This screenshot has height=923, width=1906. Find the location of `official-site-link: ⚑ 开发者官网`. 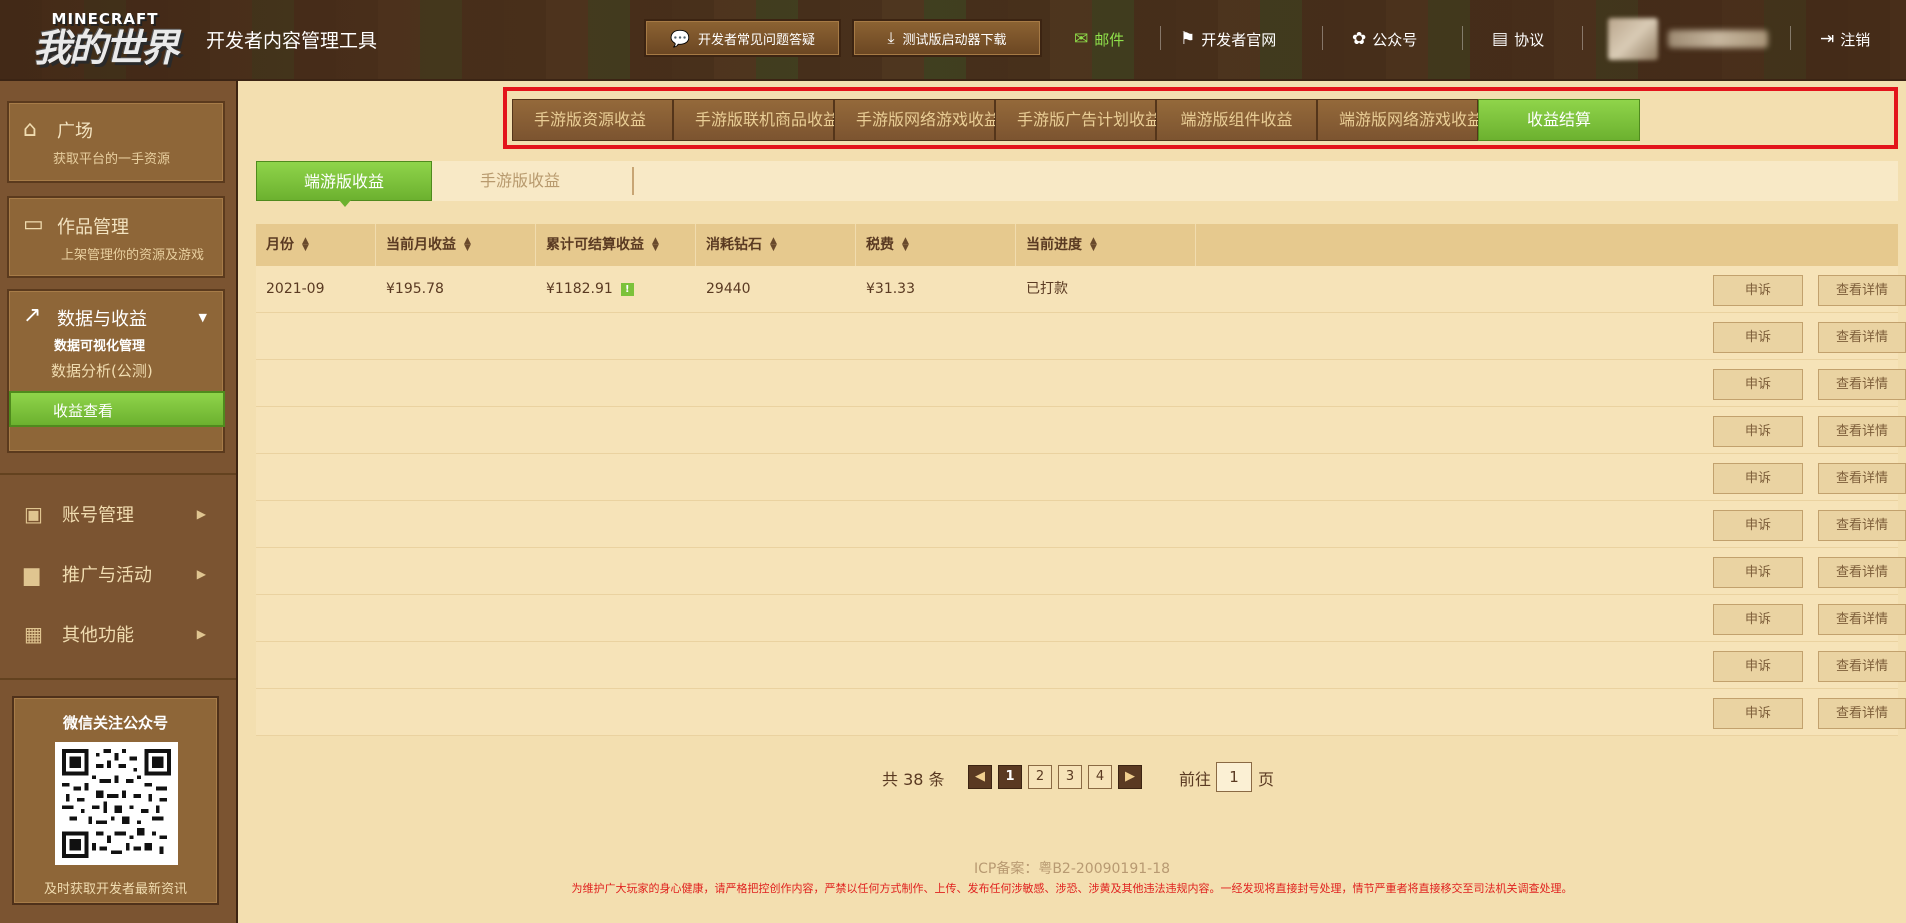

official-site-link: ⚑ 开发者官网 is located at coordinates (1228, 39).